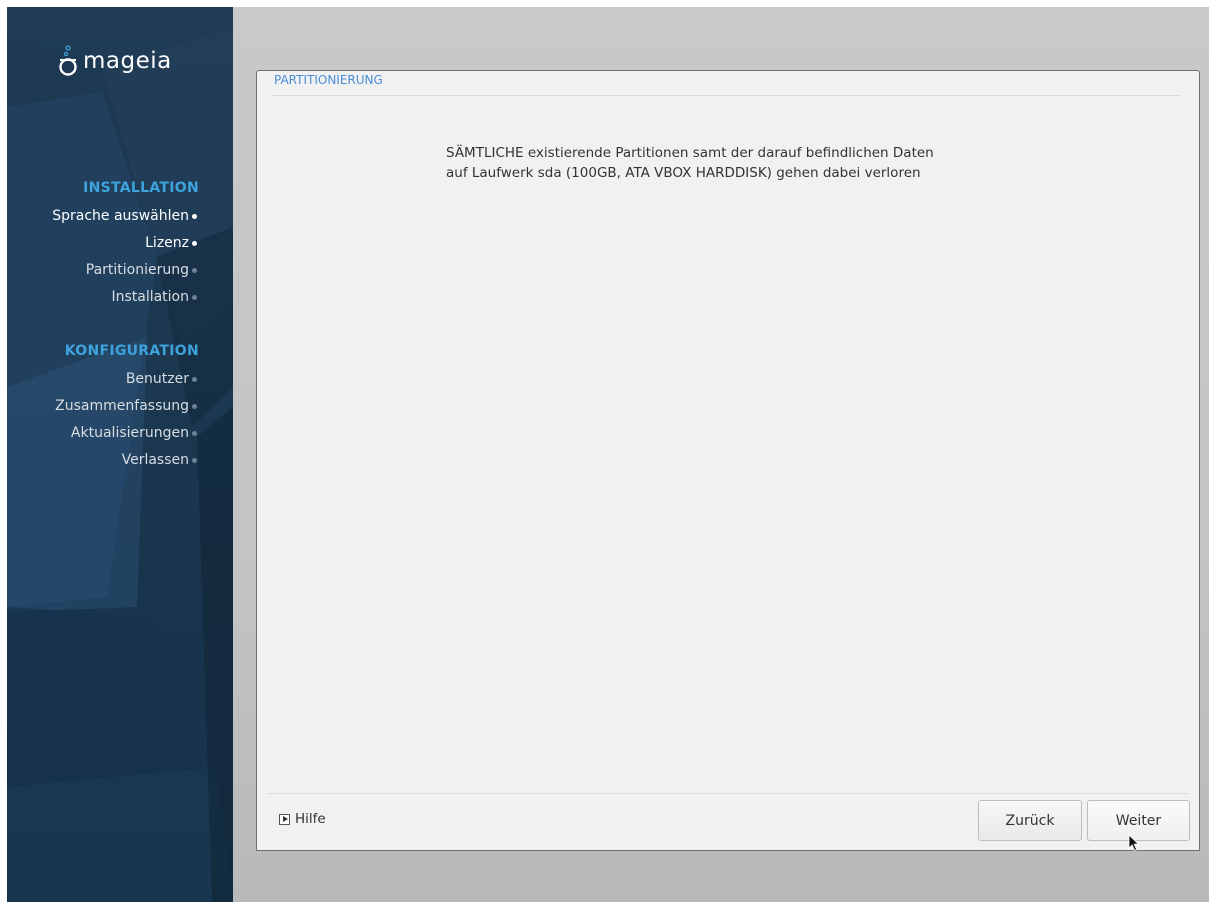 The height and width of the screenshot is (909, 1216). Describe the element at coordinates (129, 433) in the screenshot. I see `step-aktualisierungen: Aktualisierungen` at that location.